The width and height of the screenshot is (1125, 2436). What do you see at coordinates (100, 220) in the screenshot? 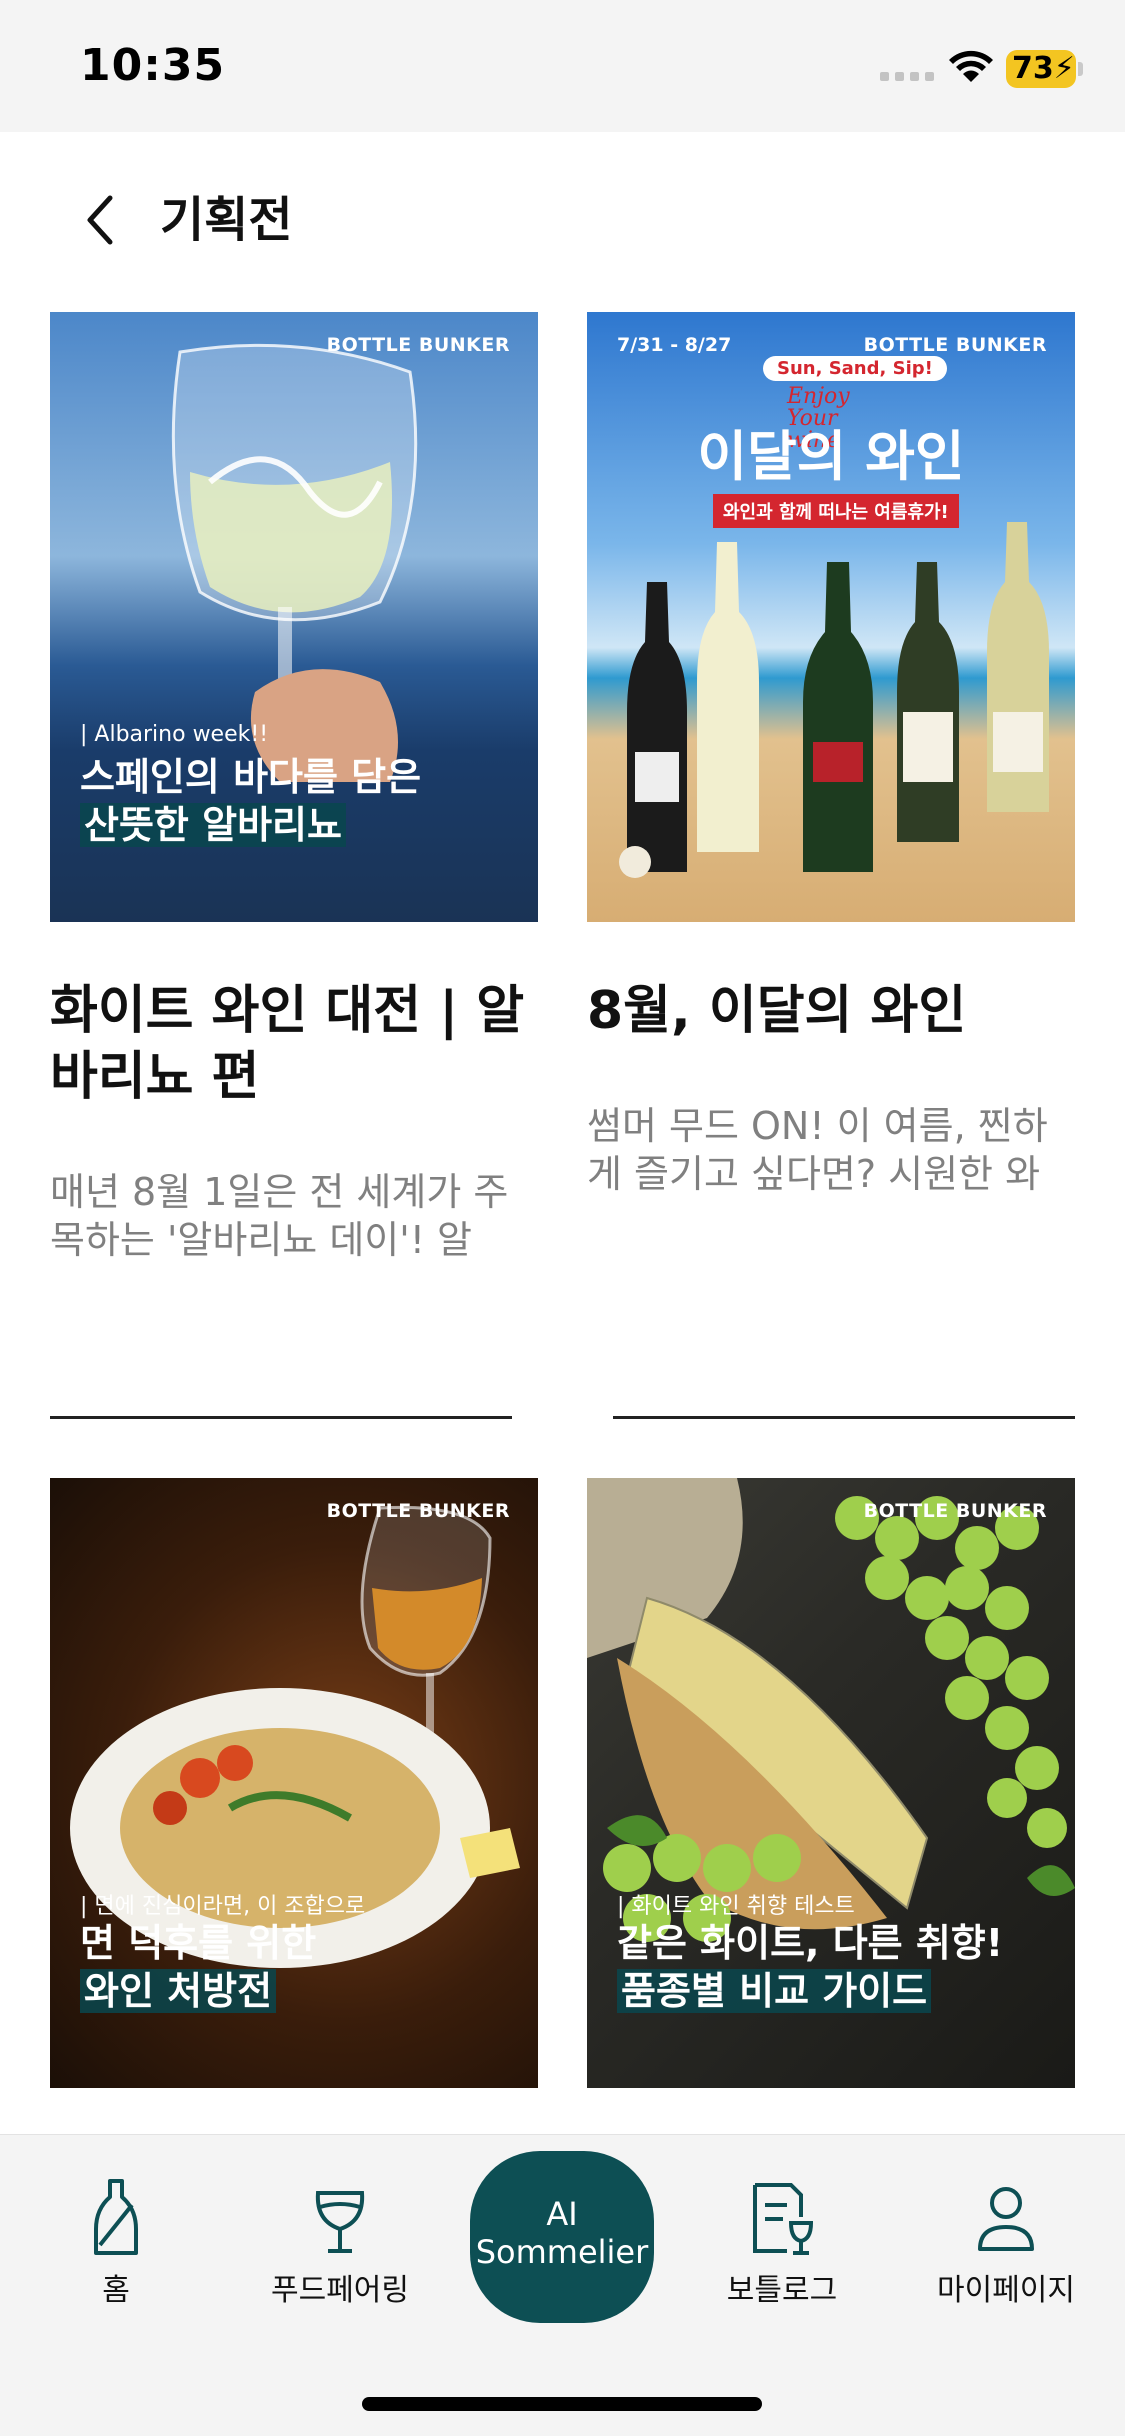
I see `back-arrow-icon` at bounding box center [100, 220].